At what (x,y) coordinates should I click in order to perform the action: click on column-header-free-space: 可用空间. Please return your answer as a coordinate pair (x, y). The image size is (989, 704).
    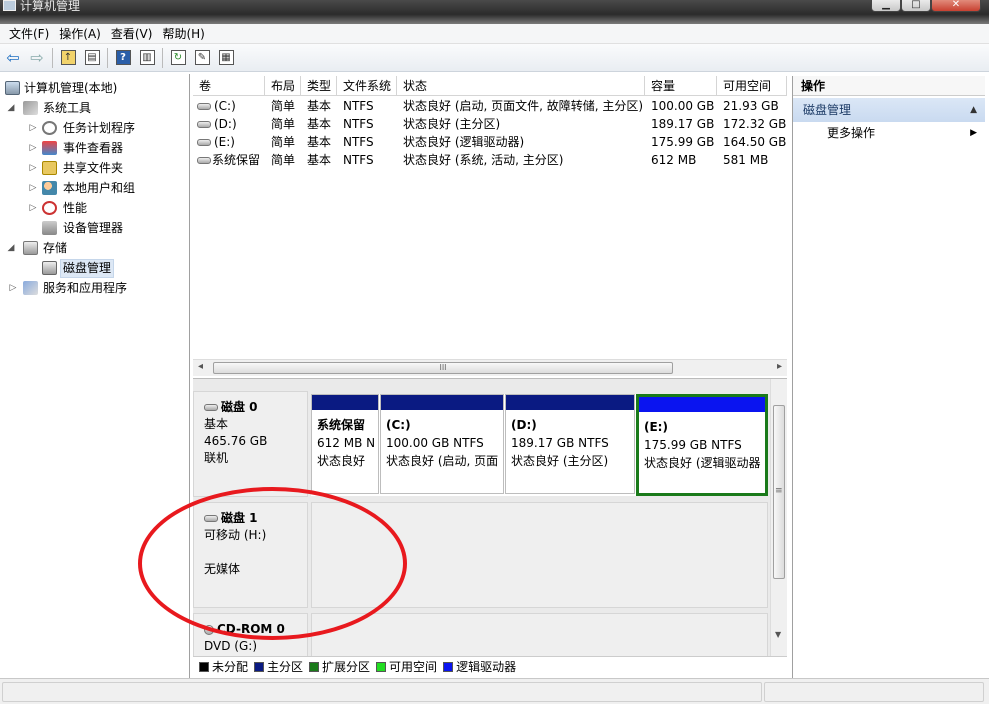
    Looking at the image, I should click on (752, 86).